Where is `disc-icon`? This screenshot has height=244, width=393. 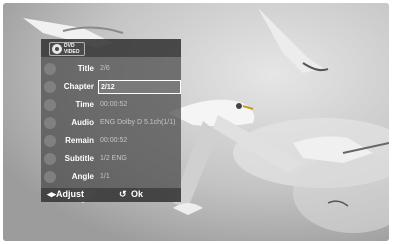
disc-icon is located at coordinates (57, 49).